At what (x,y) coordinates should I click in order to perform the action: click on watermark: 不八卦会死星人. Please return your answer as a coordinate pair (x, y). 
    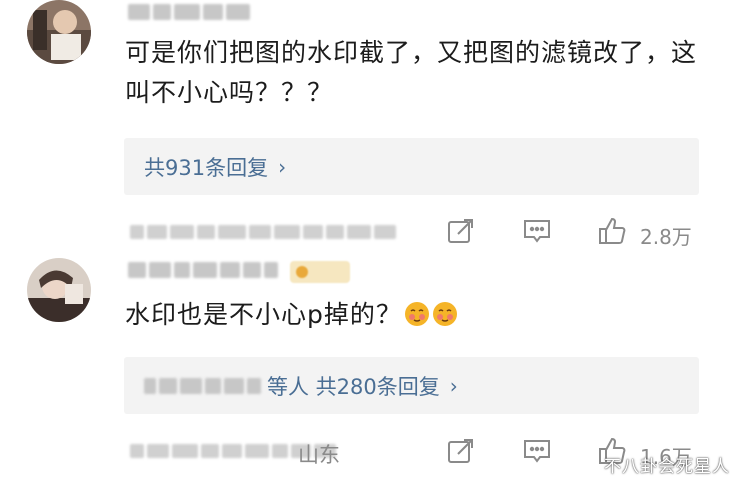
    Looking at the image, I should click on (667, 467).